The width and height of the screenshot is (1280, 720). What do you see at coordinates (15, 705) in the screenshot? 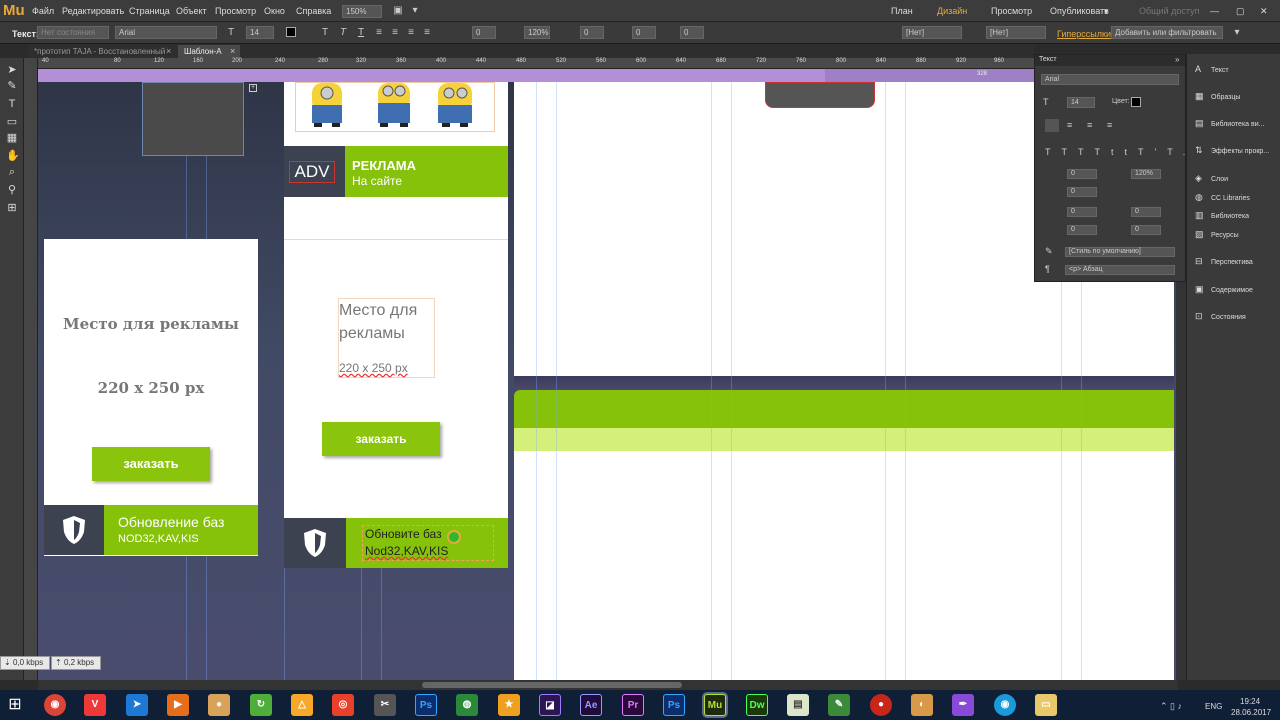
I see `windows-start-icon: ⊞` at bounding box center [15, 705].